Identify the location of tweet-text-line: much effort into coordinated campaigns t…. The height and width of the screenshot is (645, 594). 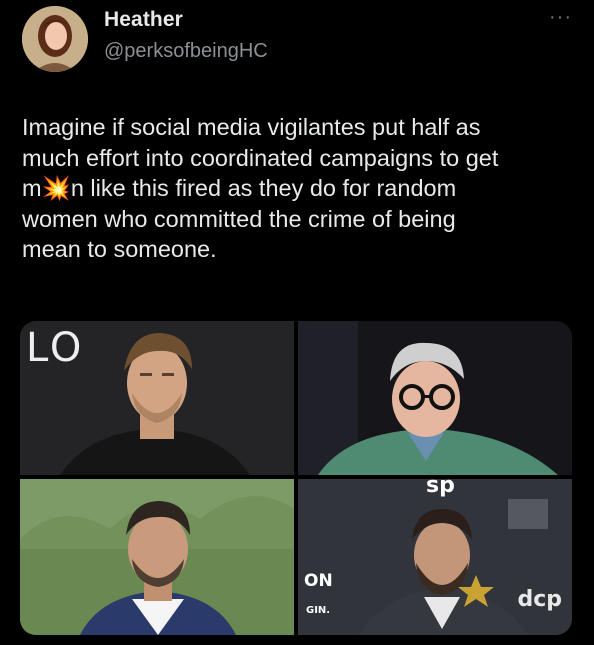
(260, 157).